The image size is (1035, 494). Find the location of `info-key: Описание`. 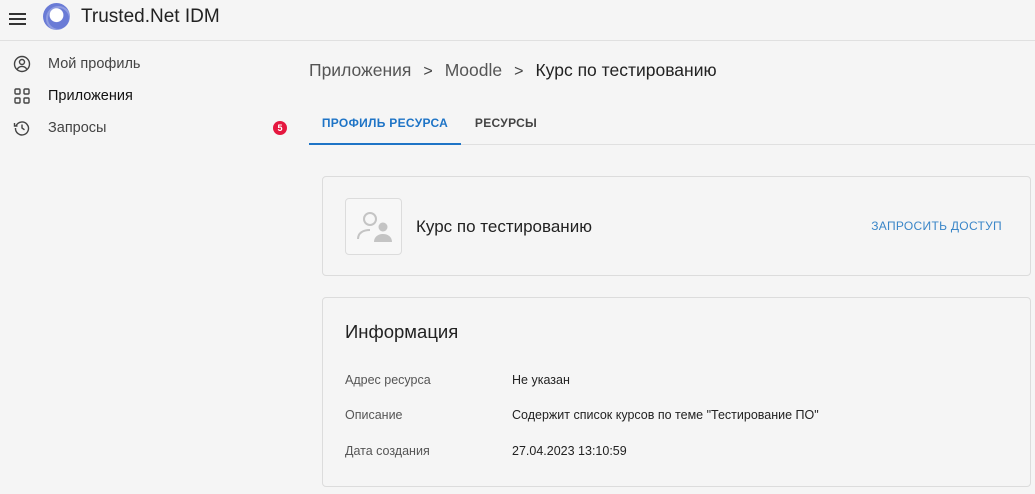

info-key: Описание is located at coordinates (374, 415).